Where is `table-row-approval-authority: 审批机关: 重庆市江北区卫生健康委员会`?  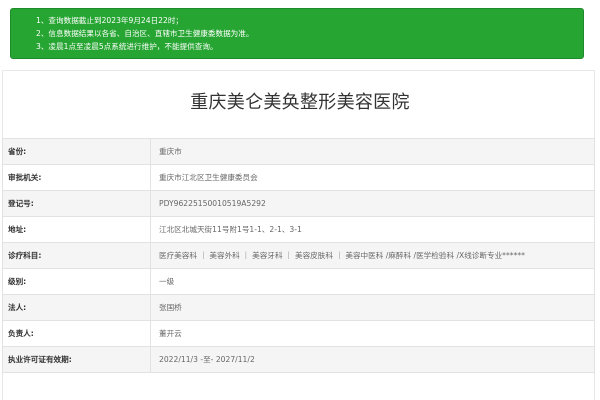
table-row-approval-authority: 审批机关: 重庆市江北区卫生健康委员会 is located at coordinates (298, 177).